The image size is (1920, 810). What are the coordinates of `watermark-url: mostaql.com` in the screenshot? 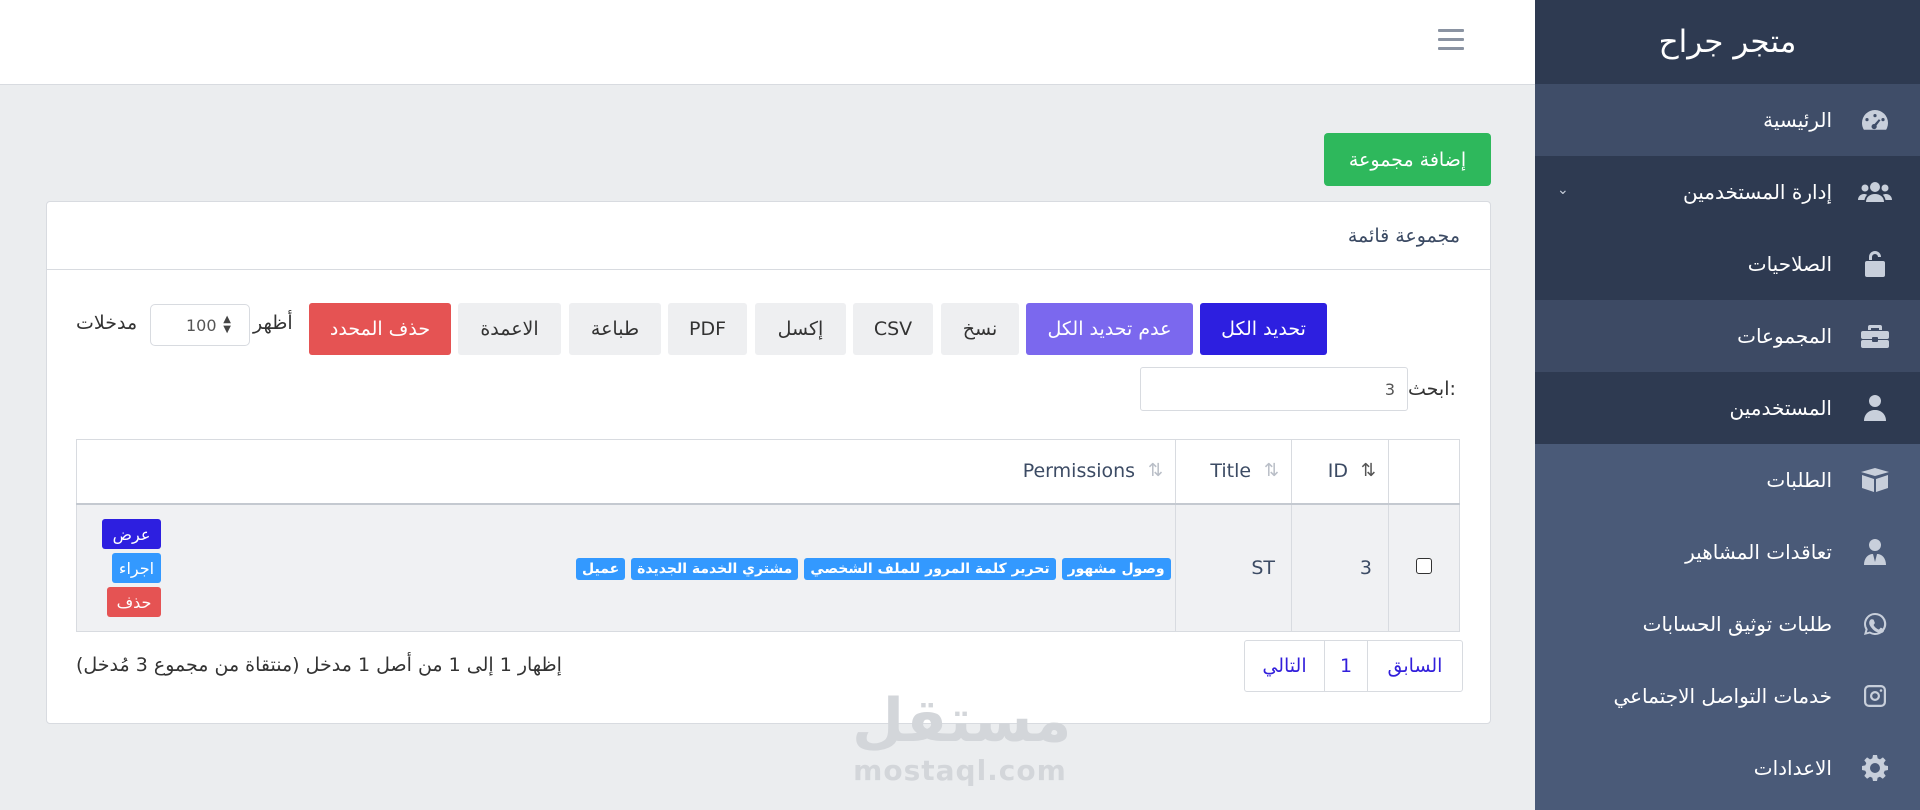 It's located at (960, 770).